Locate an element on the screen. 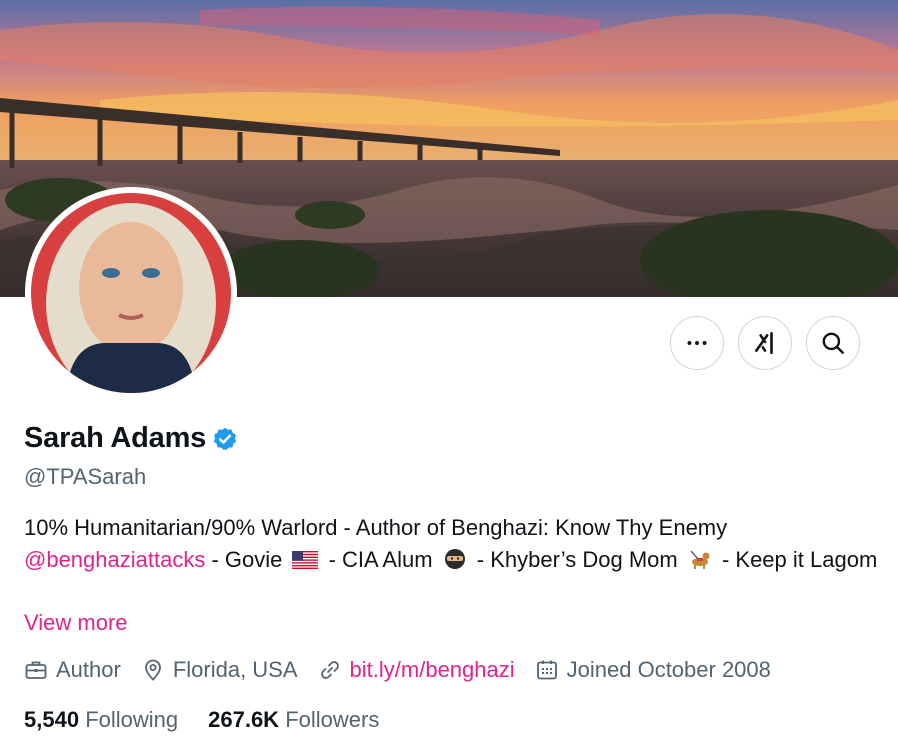 The height and width of the screenshot is (750, 898). meta-joined: Joined October 2008 is located at coordinates (653, 670).